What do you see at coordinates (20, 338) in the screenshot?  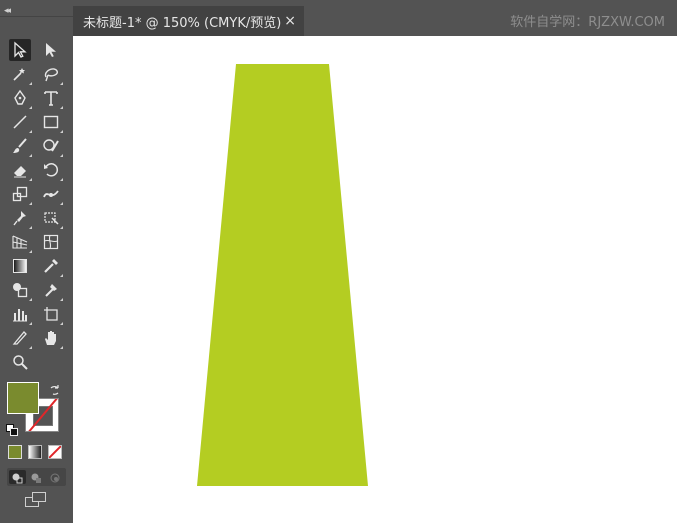 I see `slice-tool-icon` at bounding box center [20, 338].